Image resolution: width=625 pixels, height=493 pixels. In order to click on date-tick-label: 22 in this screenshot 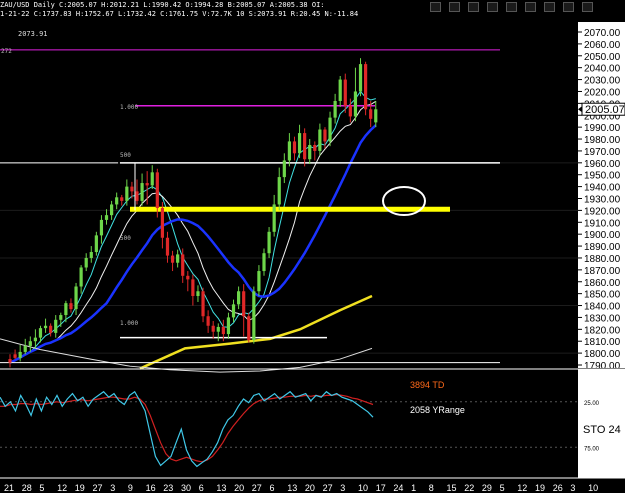, I will do `click(469, 488)`.